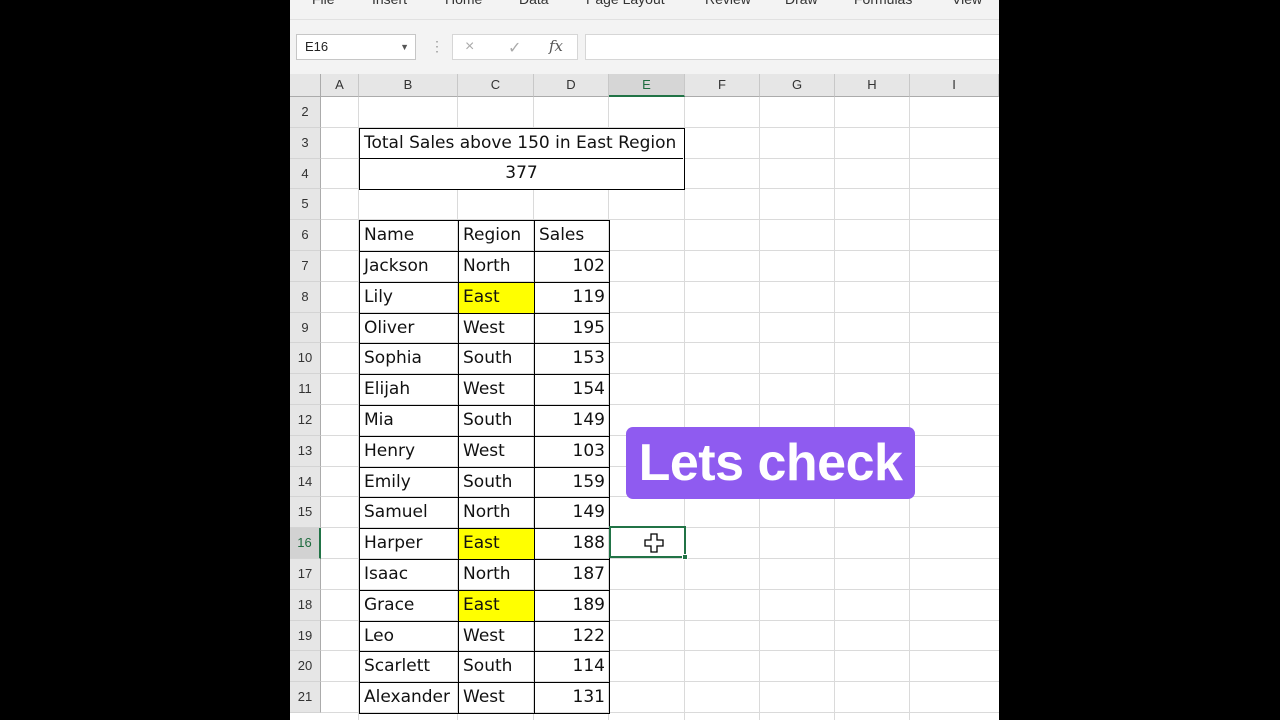  Describe the element at coordinates (409, 544) in the screenshot. I see `table-cell-name: Harper` at that location.